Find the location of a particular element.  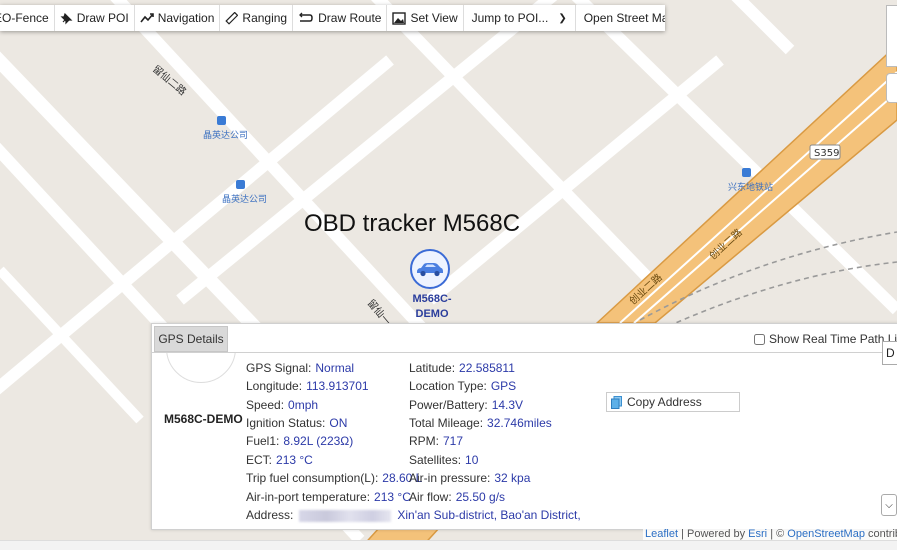

realtime-path-toggle: Show Real Time Path Line is located at coordinates (825, 339).